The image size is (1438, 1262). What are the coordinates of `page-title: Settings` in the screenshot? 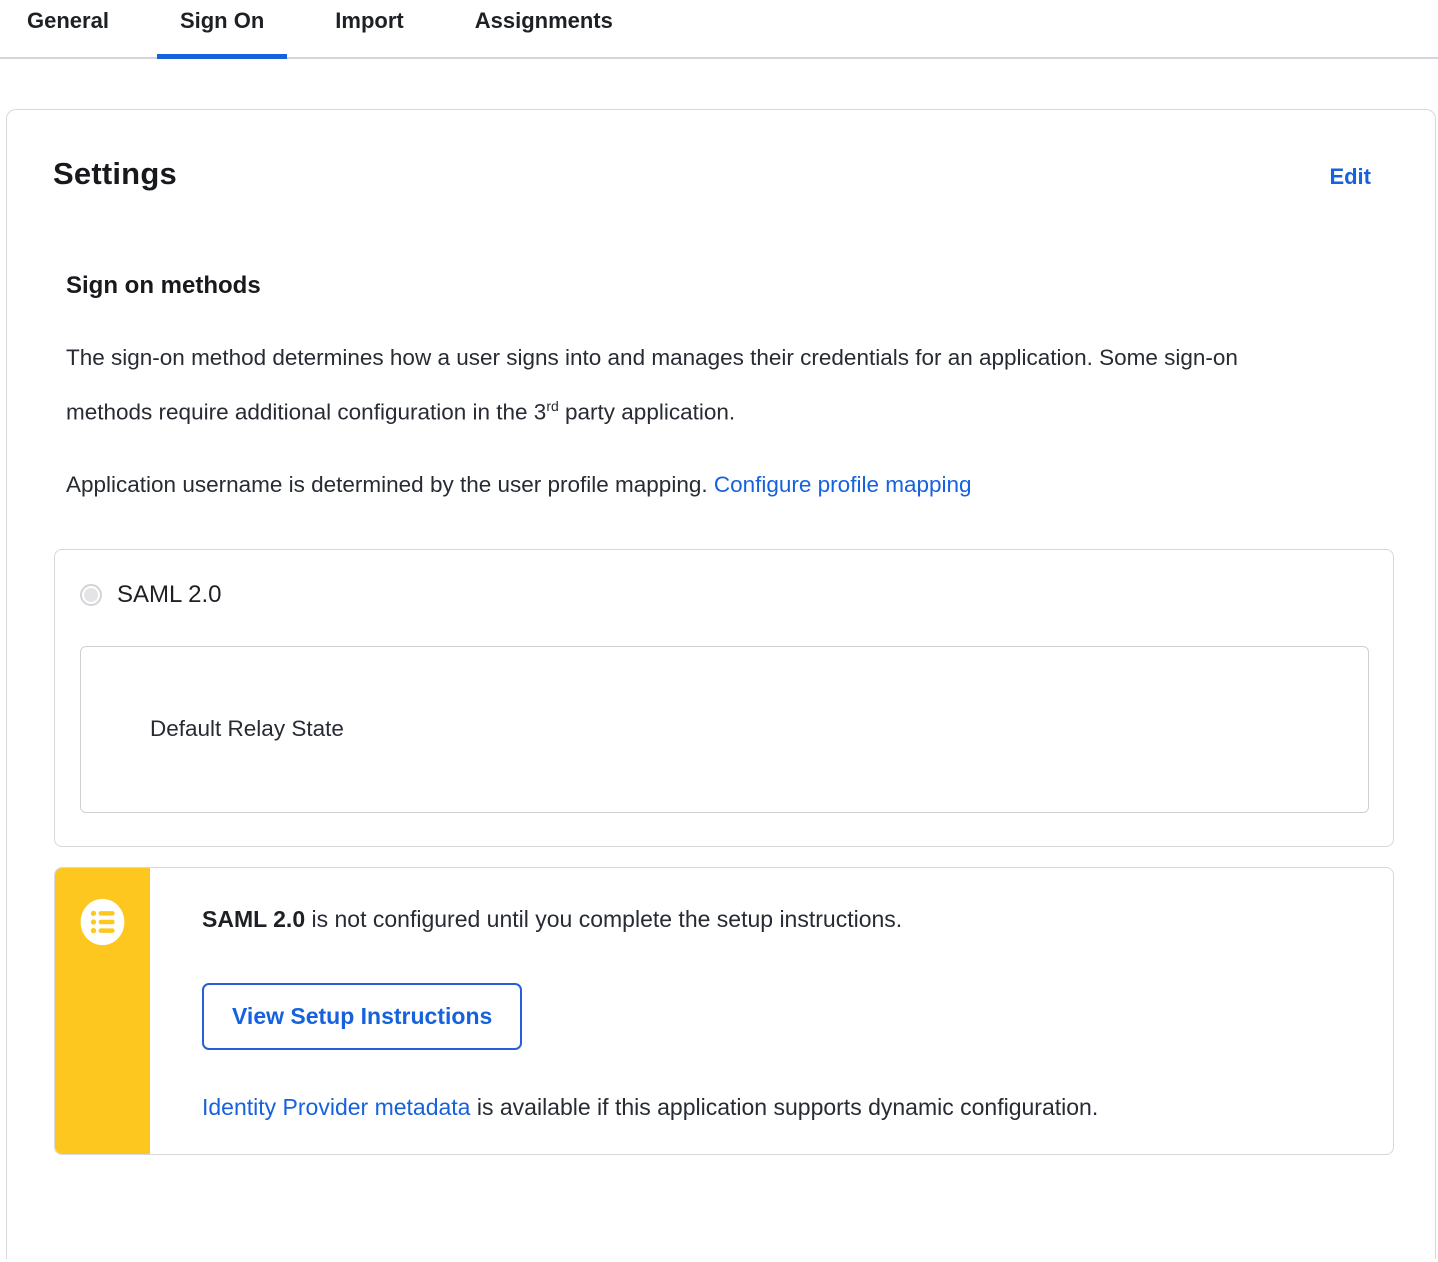 It's located at (115, 173).